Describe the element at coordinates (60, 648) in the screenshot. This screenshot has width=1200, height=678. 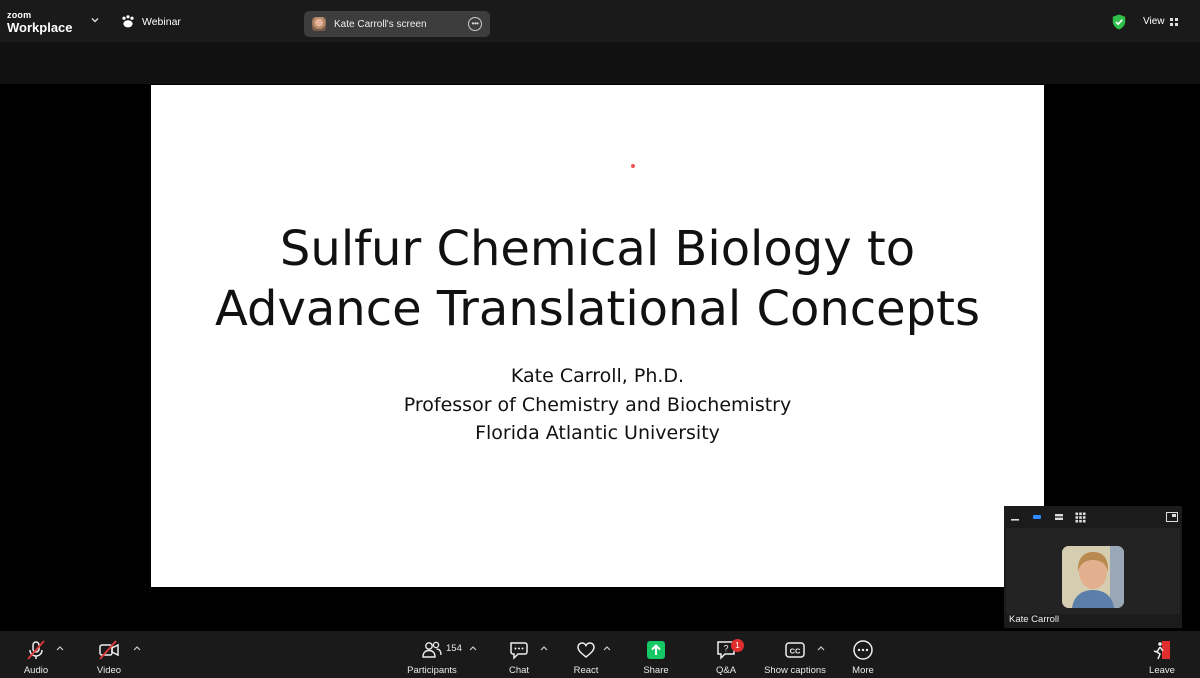
I see `audio-options-caret-icon` at that location.